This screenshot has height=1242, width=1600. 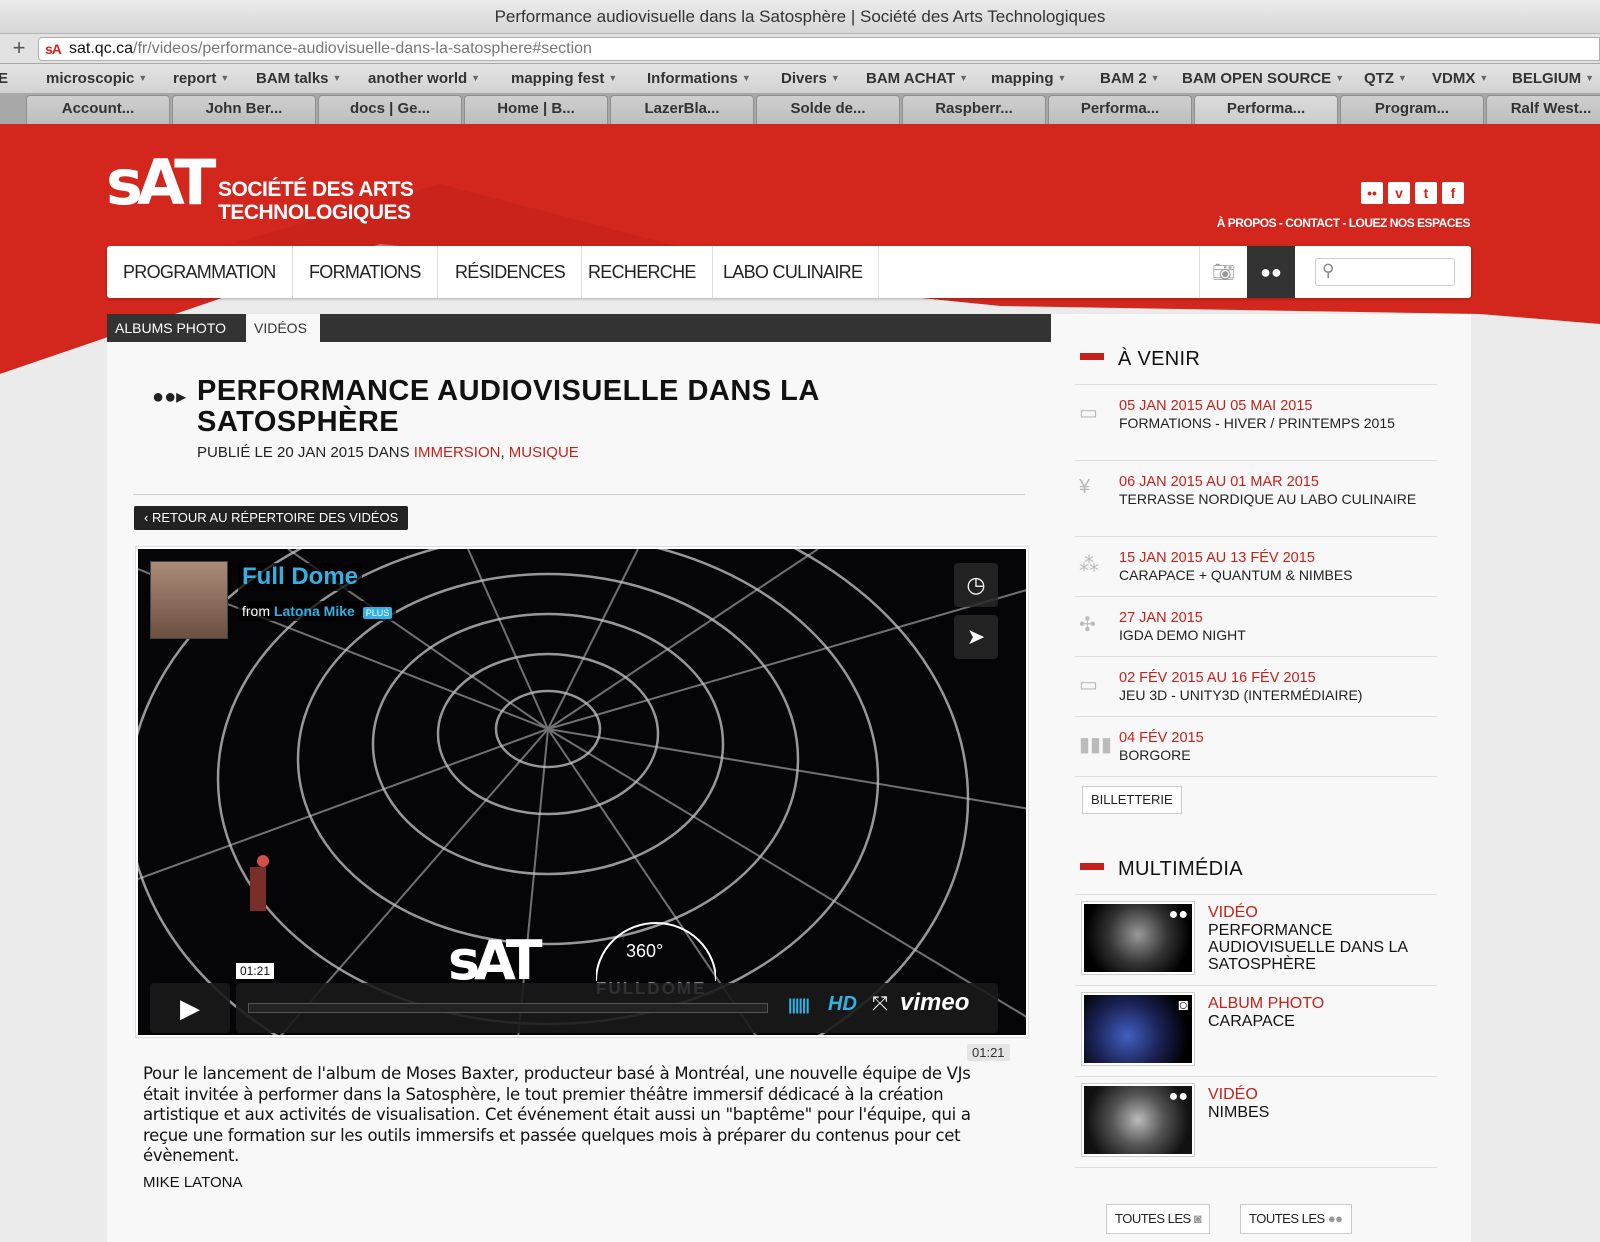 What do you see at coordinates (544, 452) in the screenshot?
I see `category-link: MUSIQUE` at bounding box center [544, 452].